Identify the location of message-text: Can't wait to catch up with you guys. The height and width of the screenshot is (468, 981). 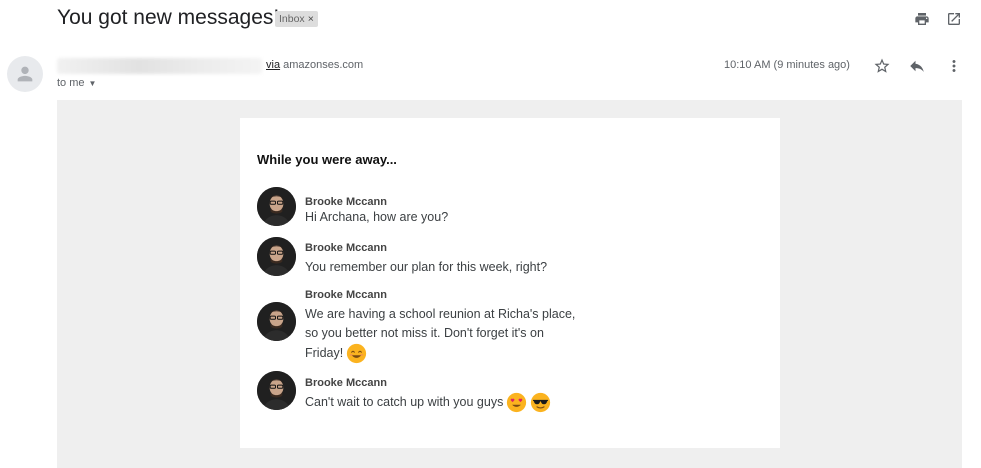
(428, 402).